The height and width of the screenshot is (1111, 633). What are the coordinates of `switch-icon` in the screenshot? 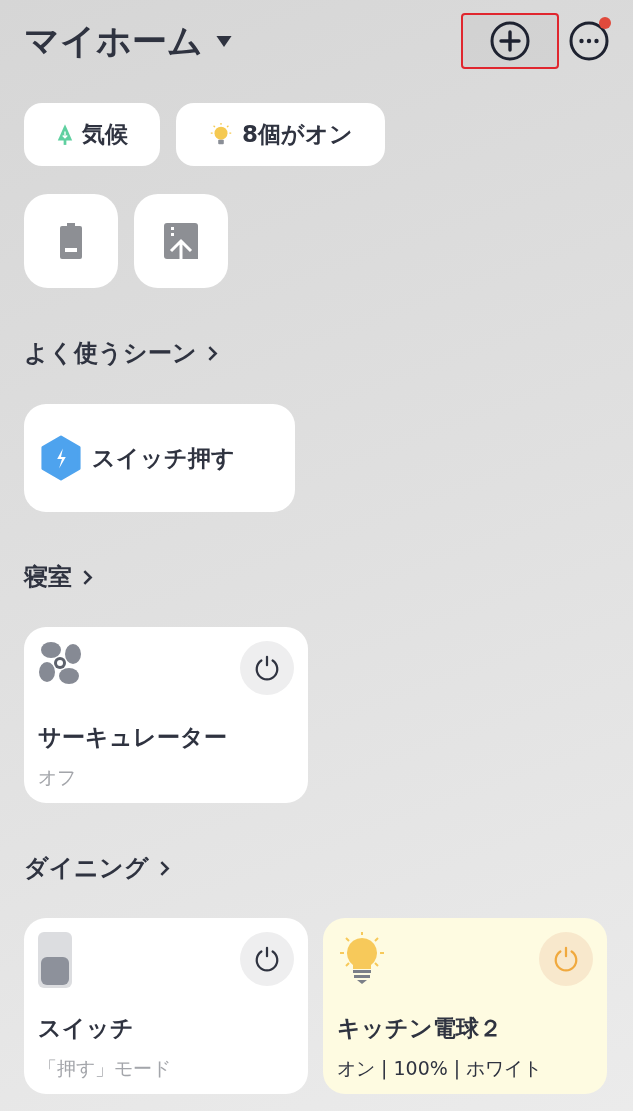 It's located at (55, 960).